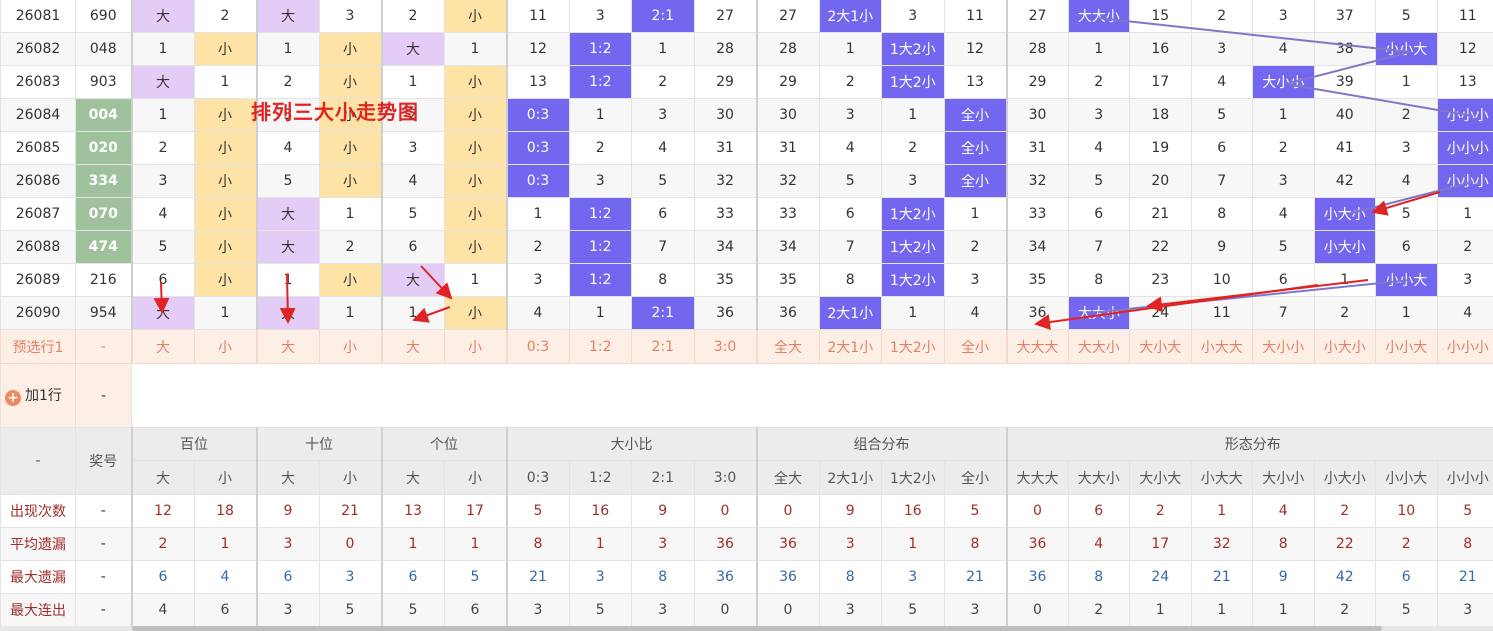 The image size is (1493, 631). What do you see at coordinates (1221, 346) in the screenshot?
I see `preselect-option: 小大大` at bounding box center [1221, 346].